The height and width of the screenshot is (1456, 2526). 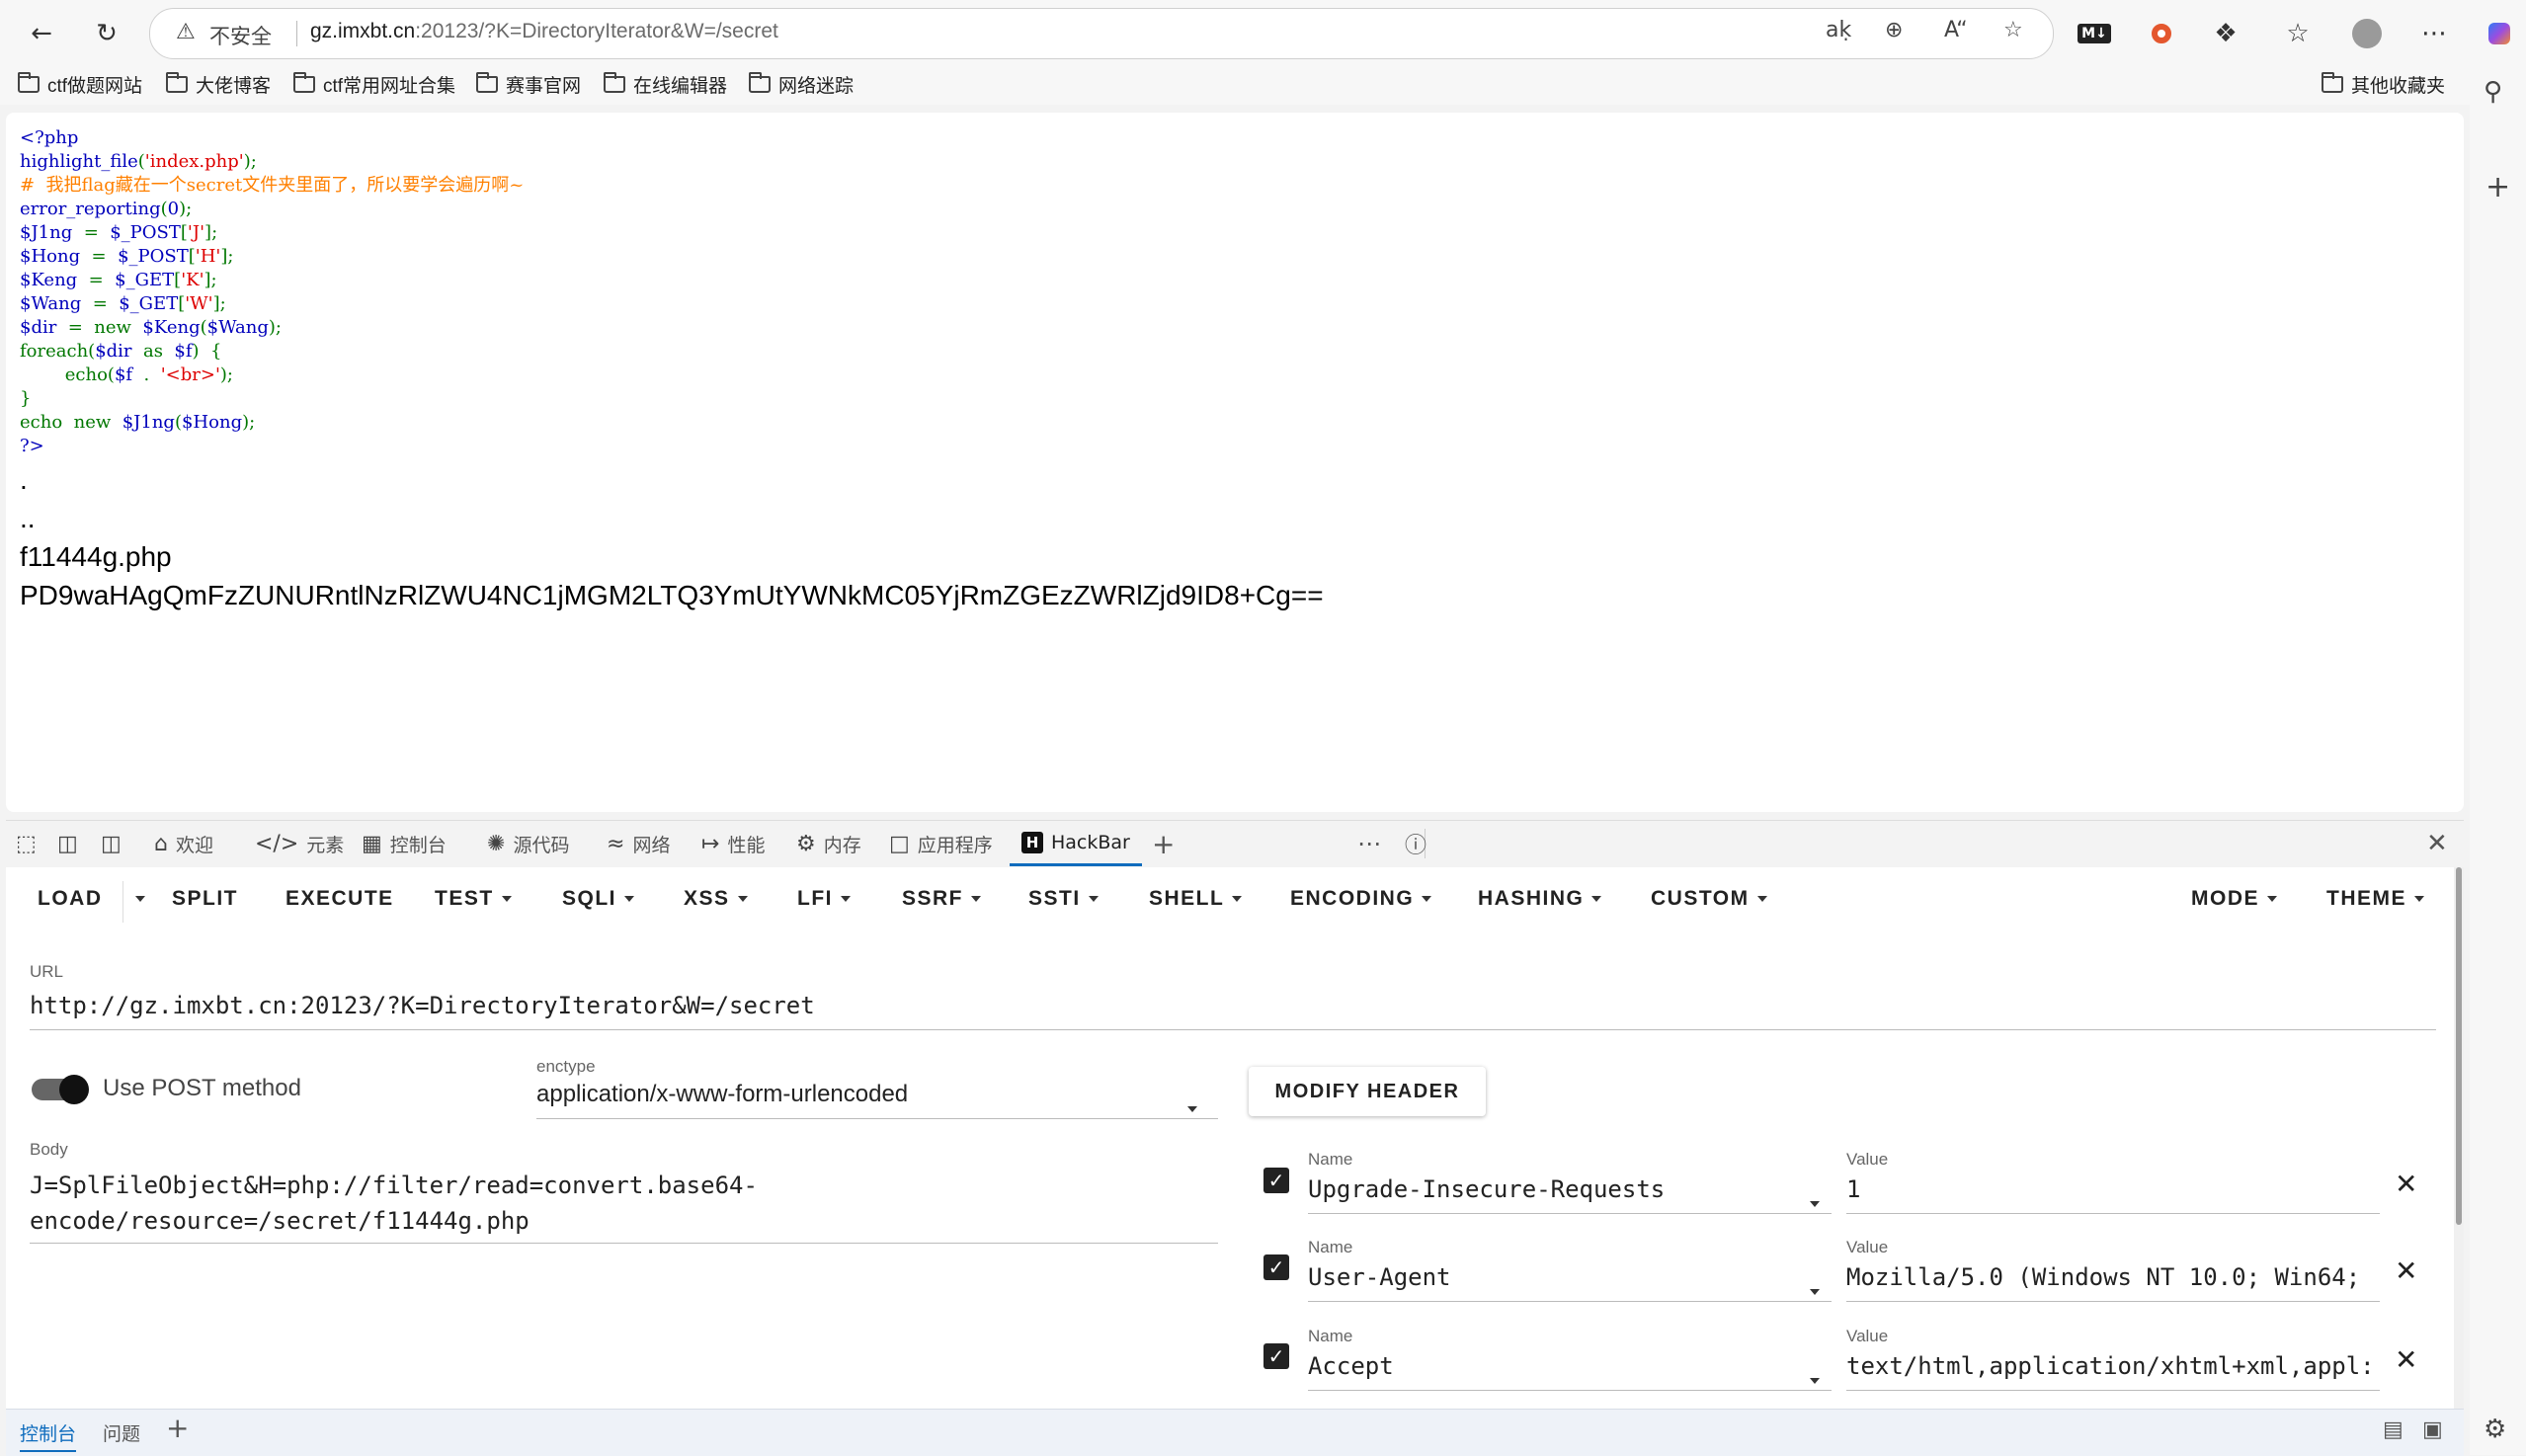 I want to click on drawer-tab-issues: 问题, so click(x=121, y=1432).